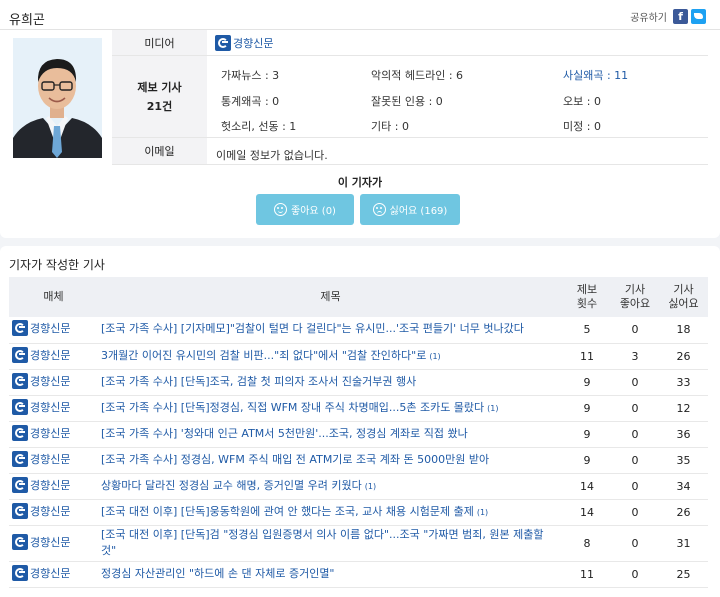 Image resolution: width=720 pixels, height=597 pixels. What do you see at coordinates (668, 16) in the screenshot?
I see `share-area: 공유하기 f` at bounding box center [668, 16].